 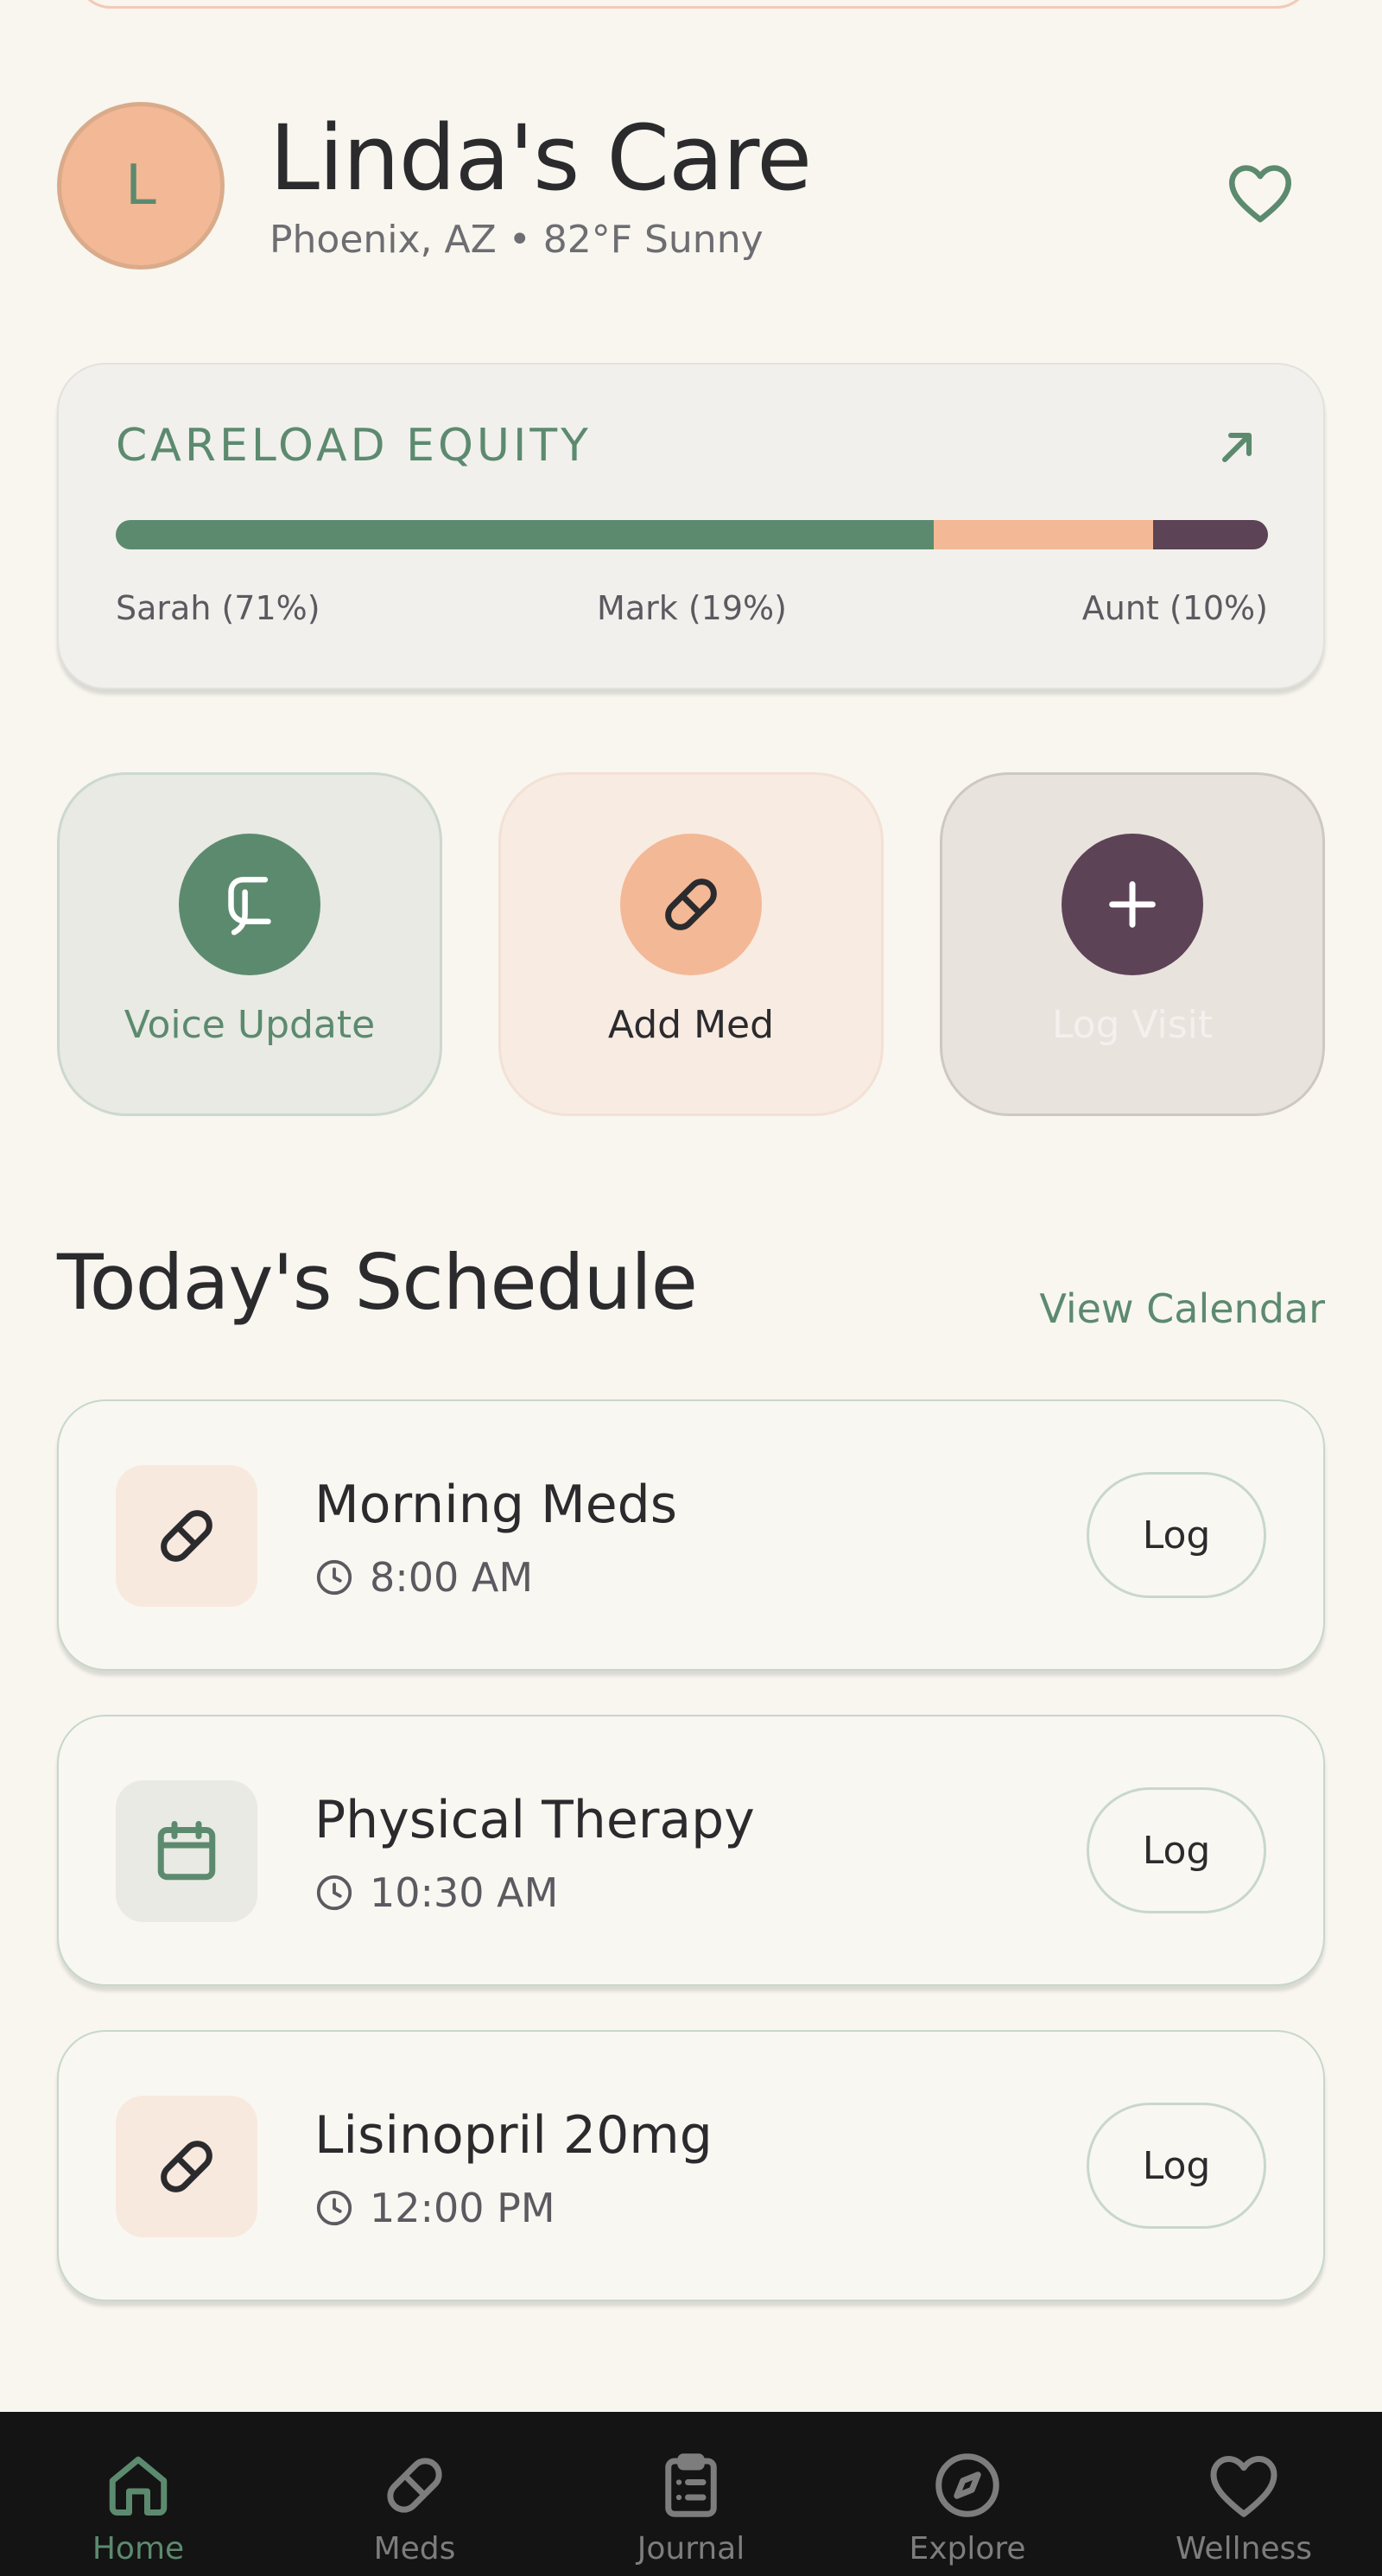 I want to click on careload-segment-sarah, so click(x=525, y=534).